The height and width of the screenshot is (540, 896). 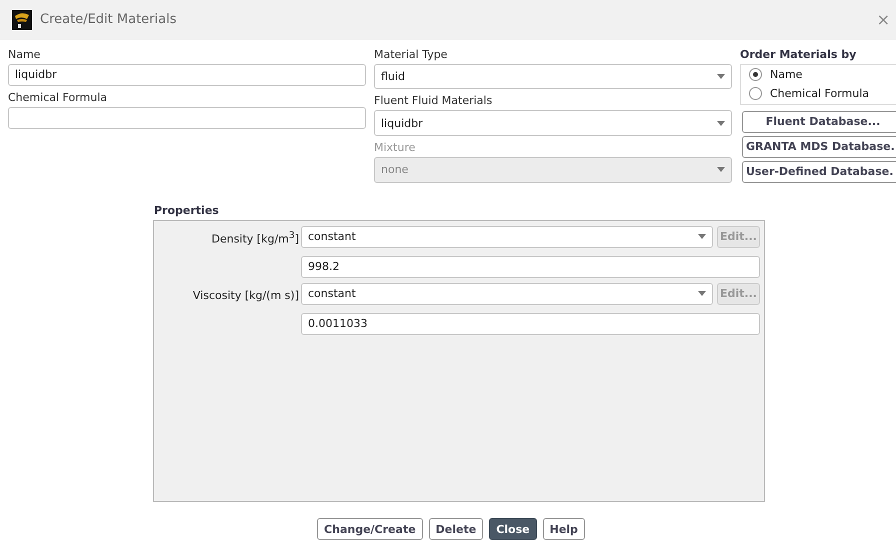 I want to click on material-type-dropdown: fluid, so click(x=553, y=77).